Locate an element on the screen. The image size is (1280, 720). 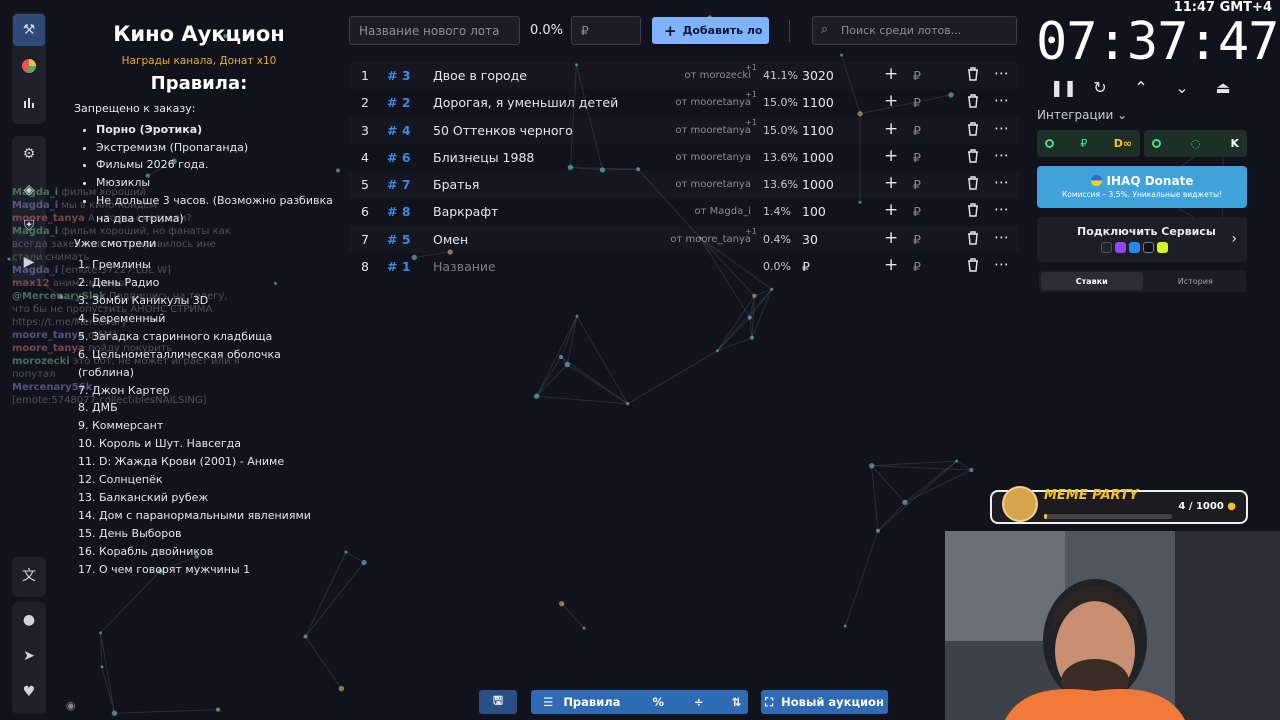
telegram-icon: ➤ is located at coordinates (29, 656).